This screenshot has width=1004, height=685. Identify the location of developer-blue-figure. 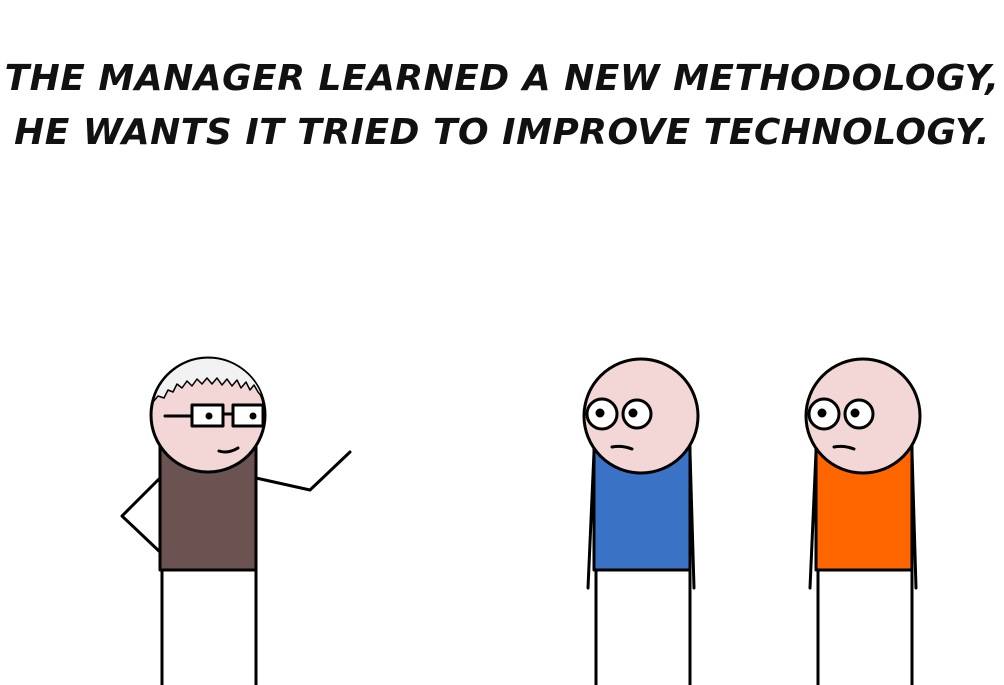
(641, 521).